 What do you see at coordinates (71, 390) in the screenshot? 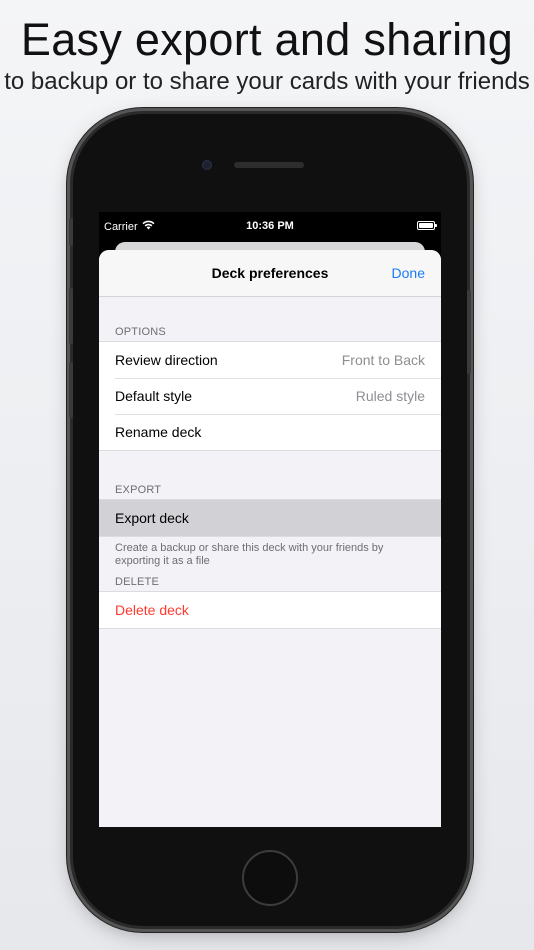
I see `volume-down-button` at bounding box center [71, 390].